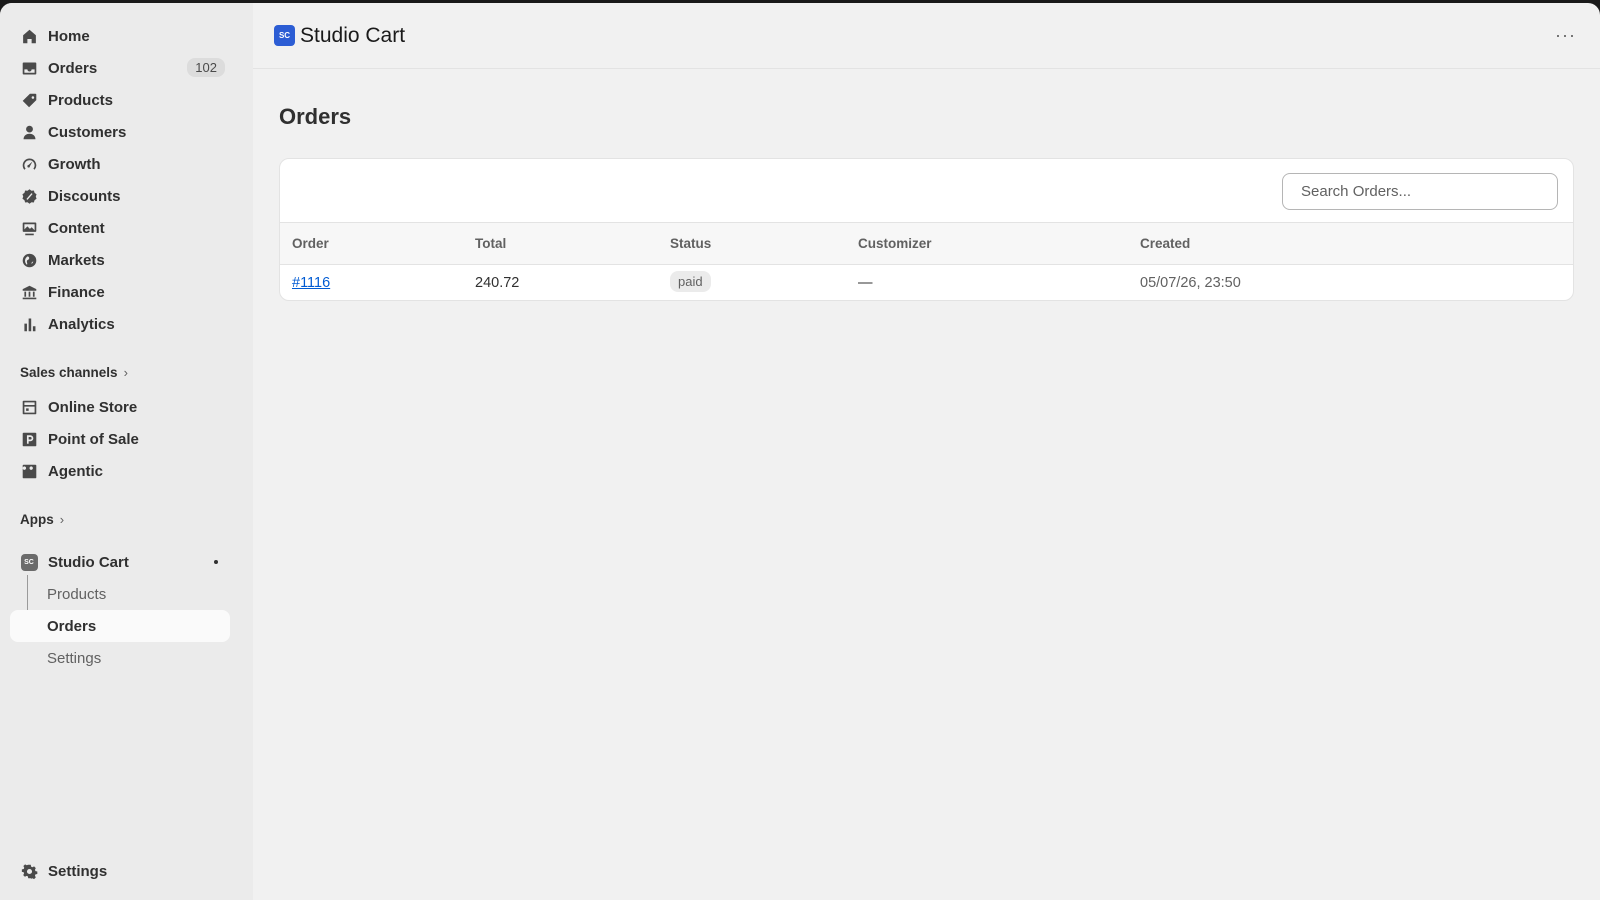 This screenshot has width=1600, height=900. What do you see at coordinates (69, 36) in the screenshot?
I see `sidebar-item-label: Home` at bounding box center [69, 36].